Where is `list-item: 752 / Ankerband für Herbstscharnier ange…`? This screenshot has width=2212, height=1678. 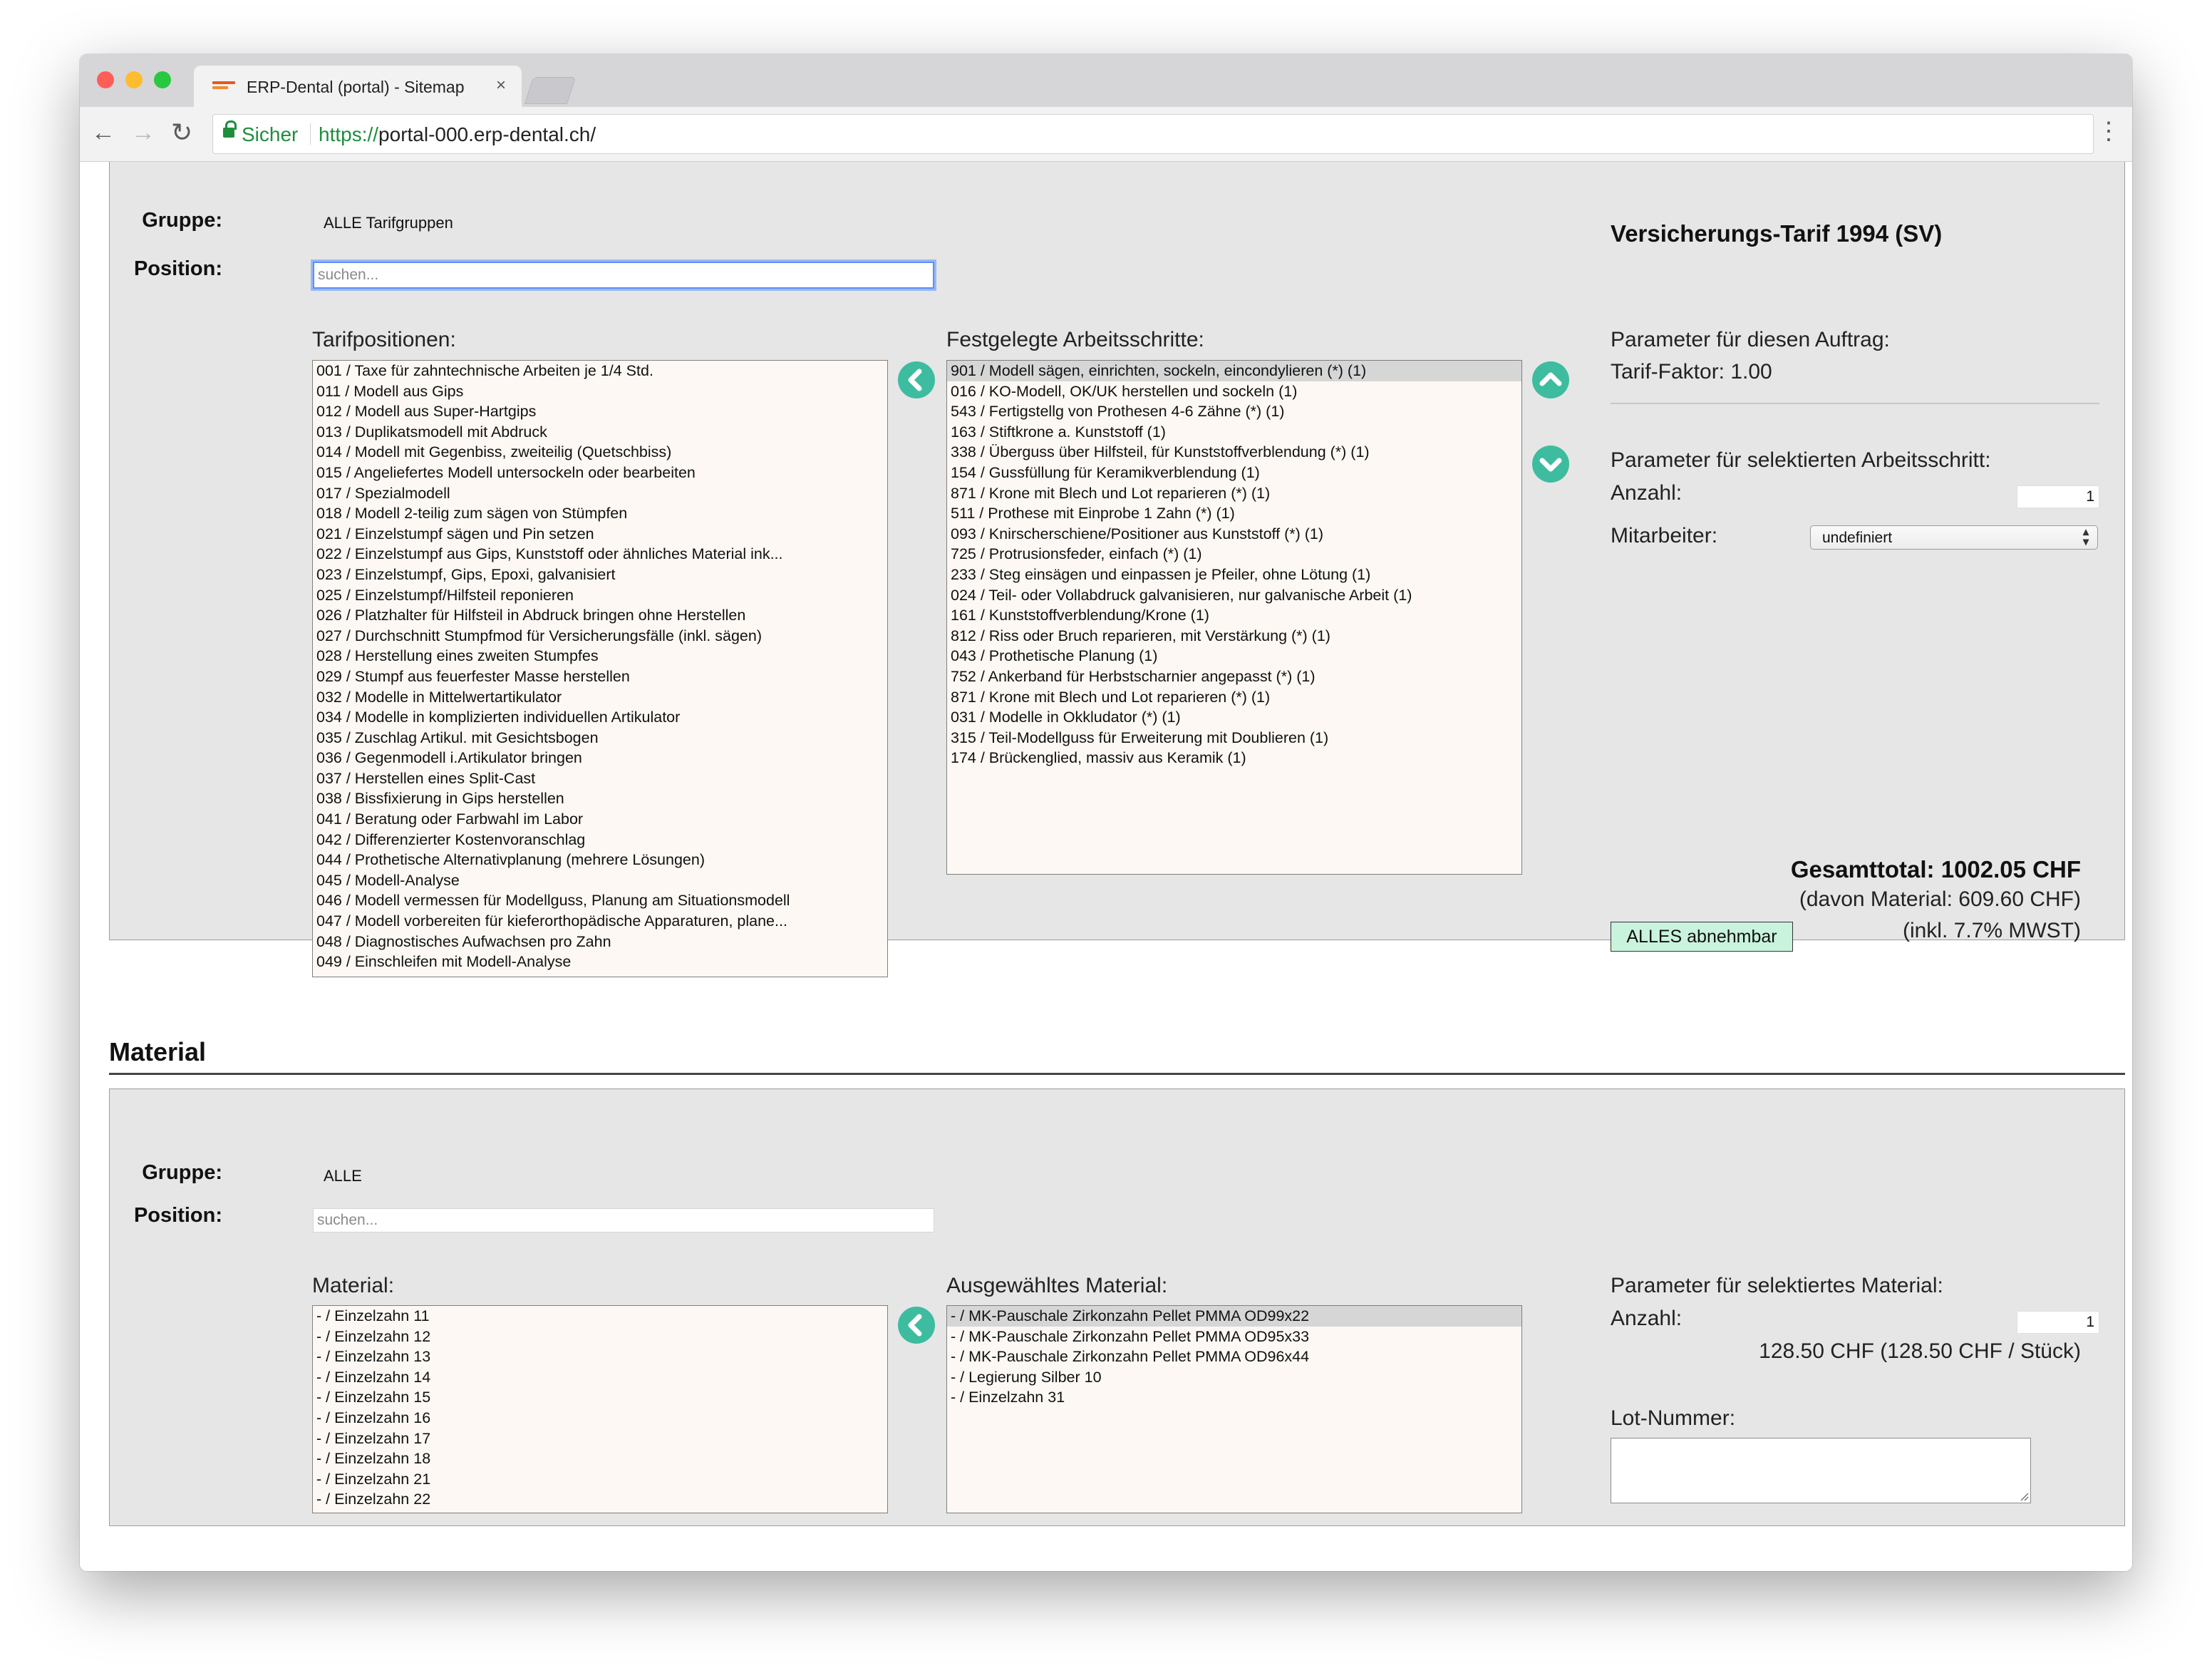
list-item: 752 / Ankerband für Herbstscharnier ange… is located at coordinates (1234, 676).